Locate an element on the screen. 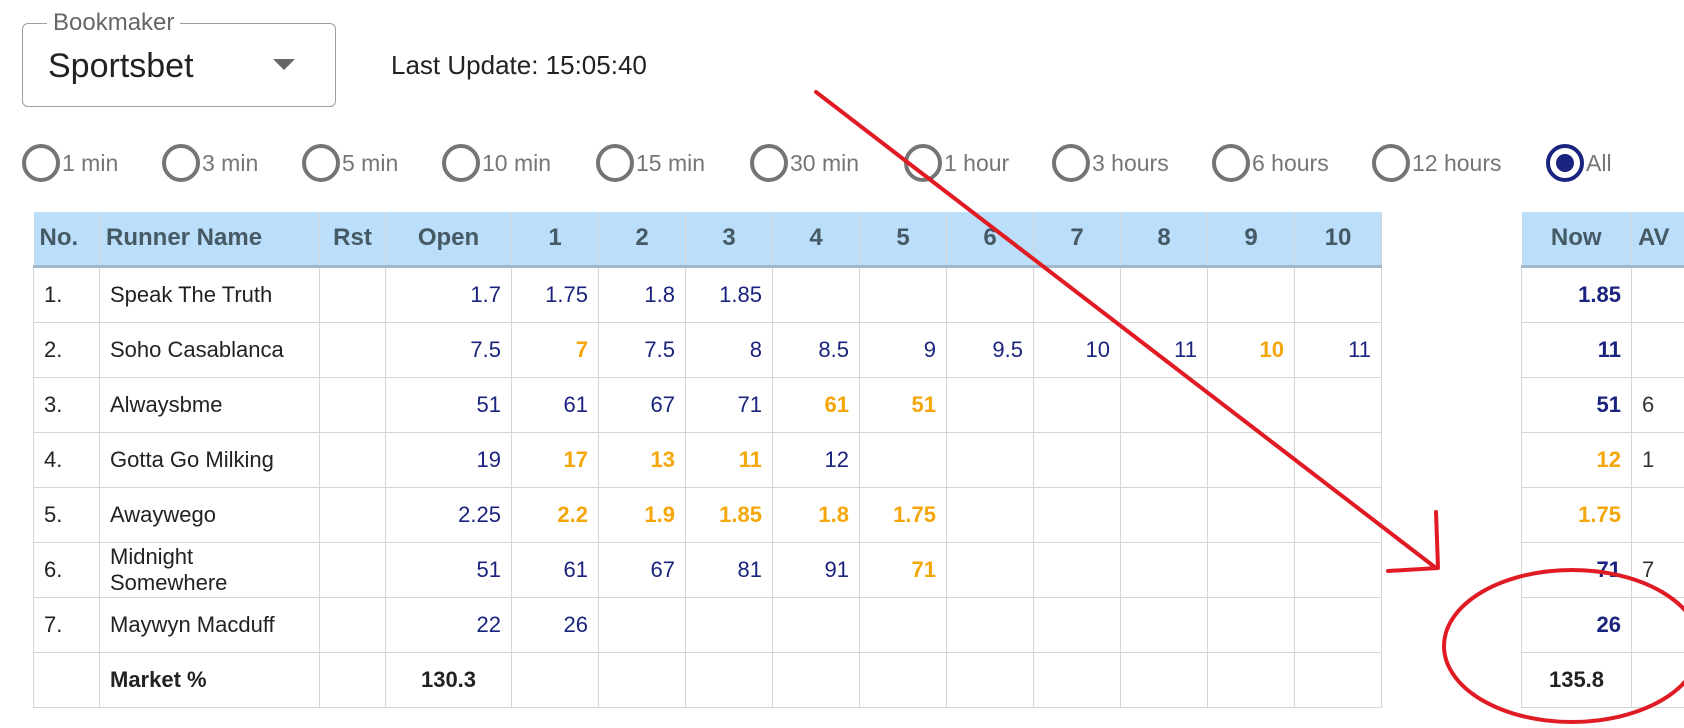  now-row: 71 7 is located at coordinates (1602, 569).